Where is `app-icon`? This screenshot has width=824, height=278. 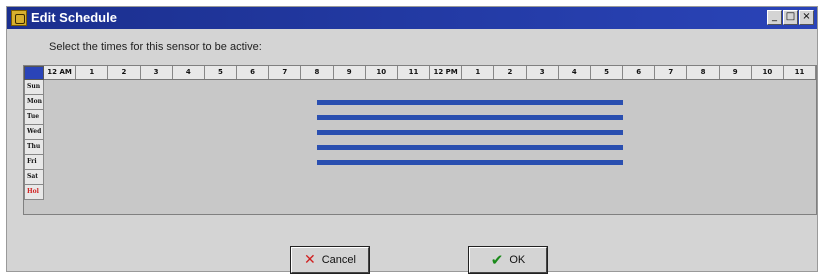
app-icon is located at coordinates (19, 18).